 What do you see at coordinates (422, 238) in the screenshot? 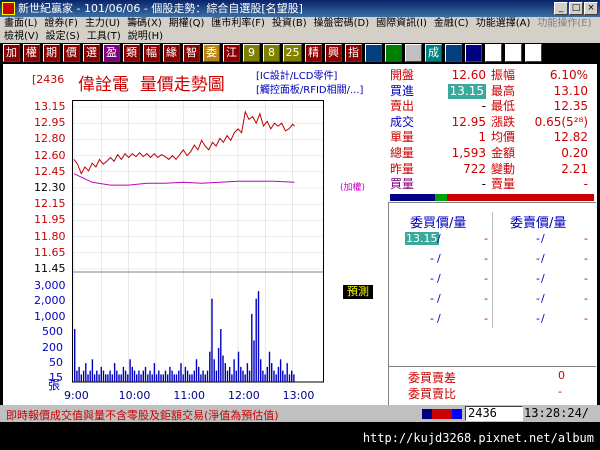
I see `bid-price: 13.15` at bounding box center [422, 238].